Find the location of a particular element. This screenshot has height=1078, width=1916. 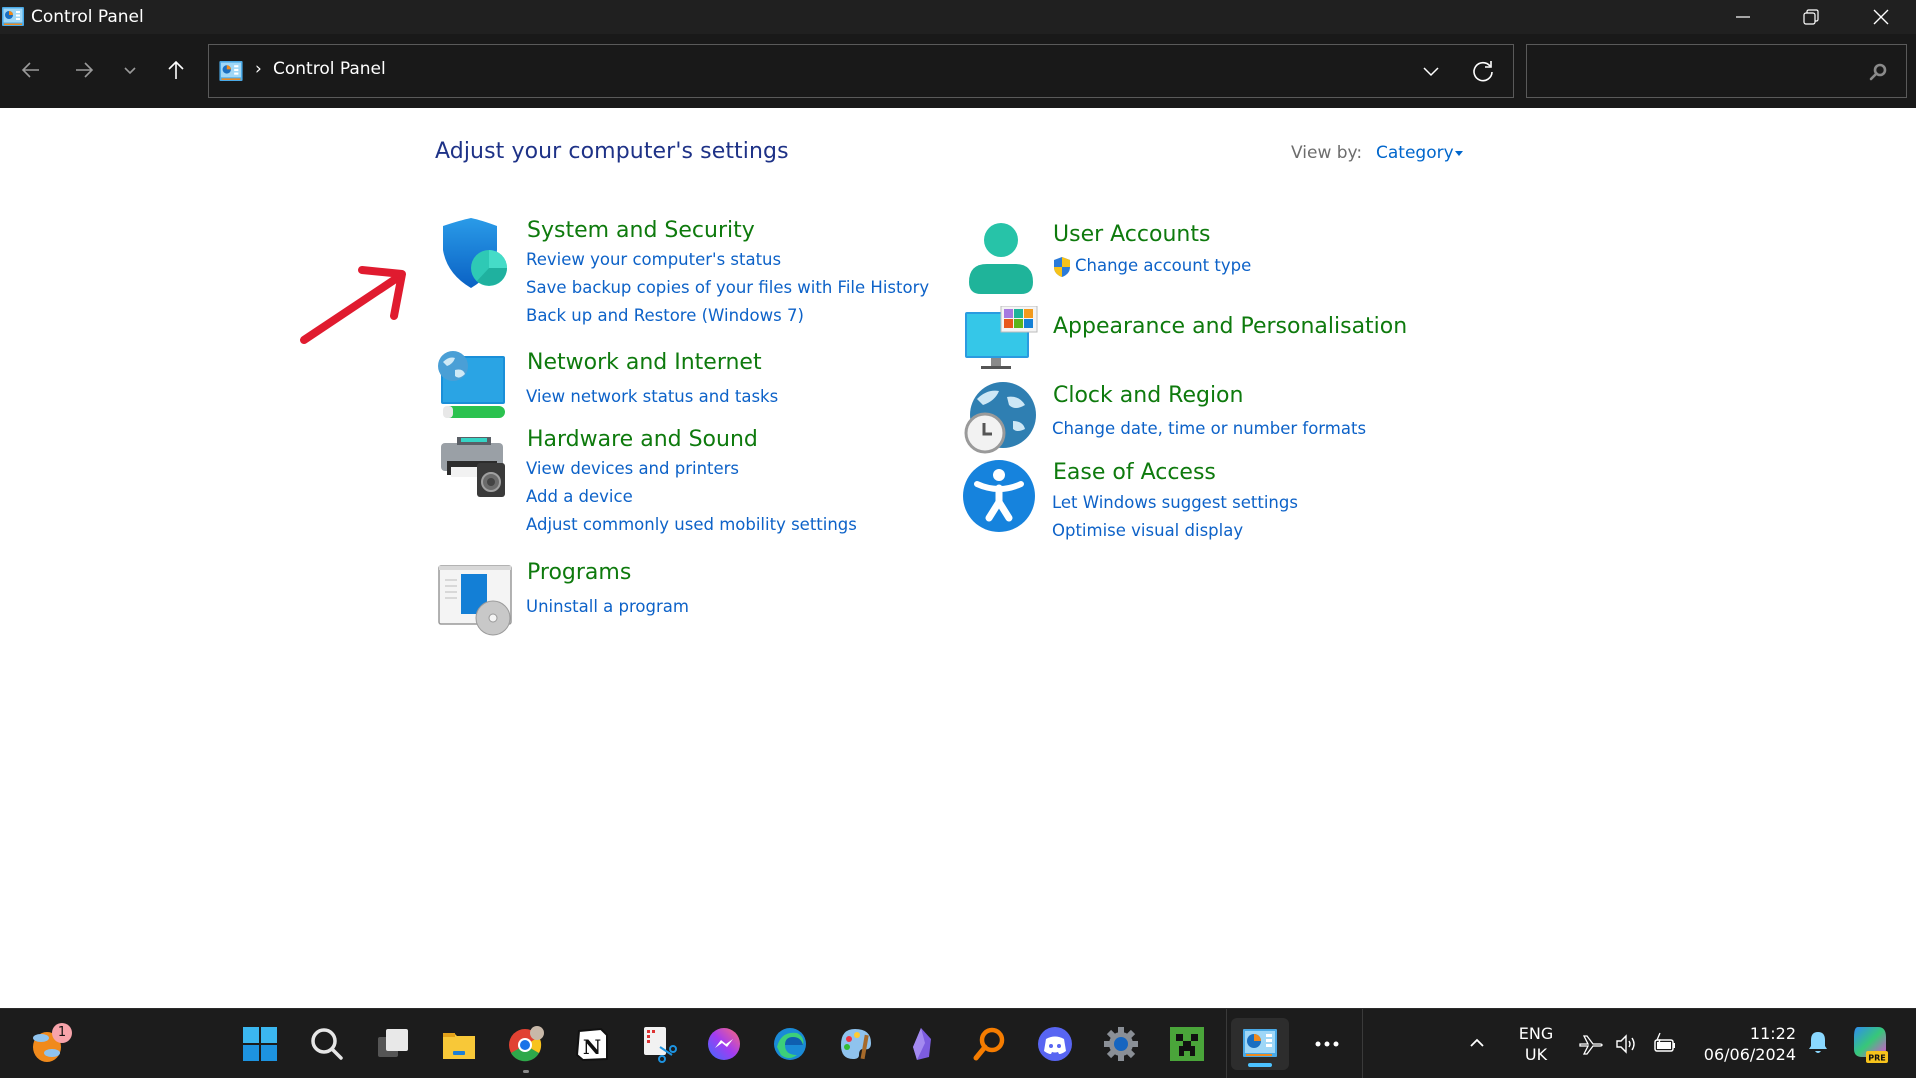

link-change-account-type: Change account type is located at coordinates (1163, 265).